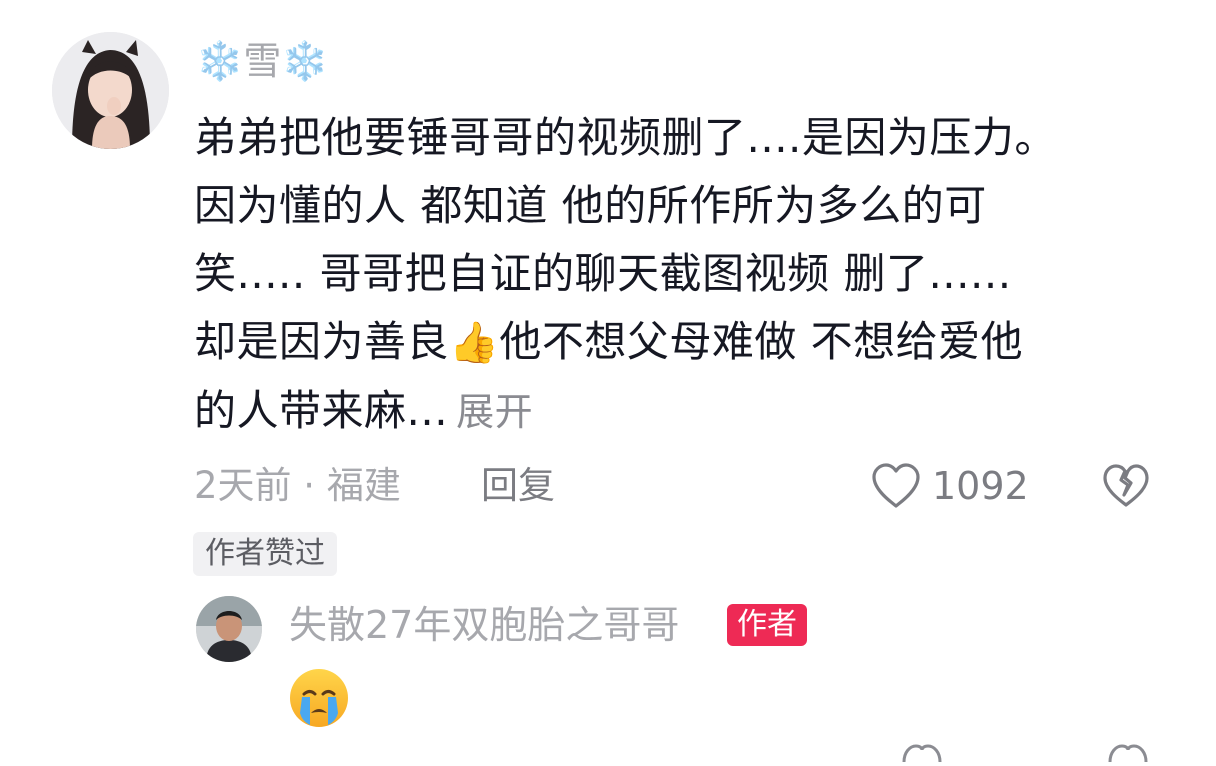 This screenshot has height=766, width=1216. I want to click on reply-button: 回复, so click(518, 486).